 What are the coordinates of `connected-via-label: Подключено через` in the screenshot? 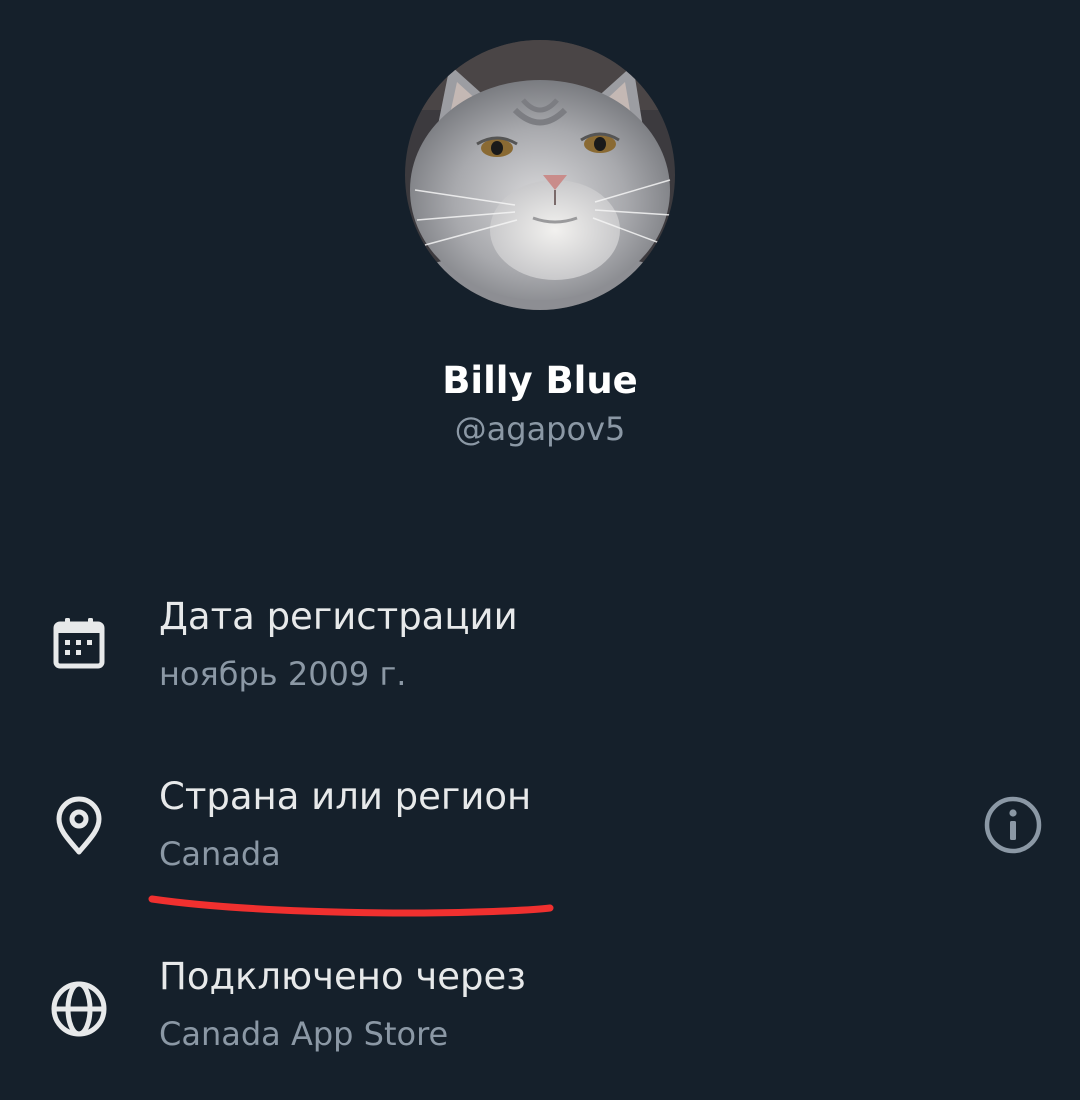 It's located at (342, 976).